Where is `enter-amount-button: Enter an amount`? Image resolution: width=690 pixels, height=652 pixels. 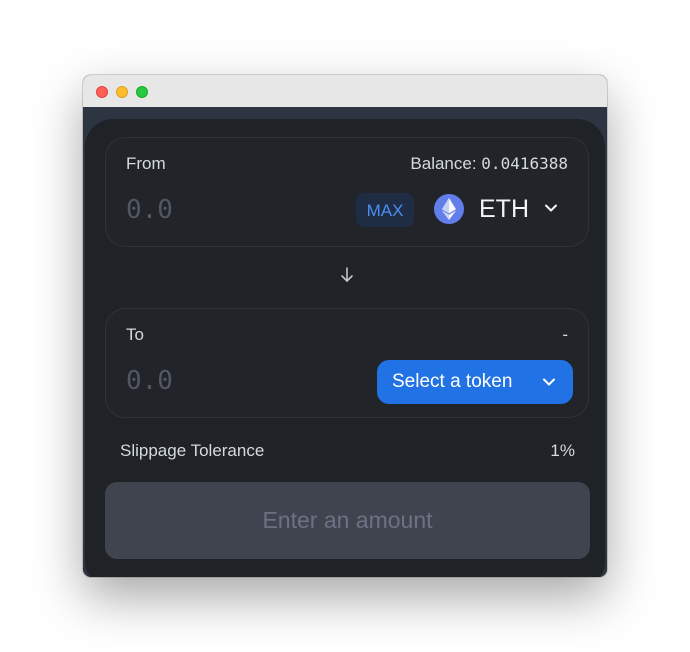
enter-amount-button: Enter an amount is located at coordinates (347, 520).